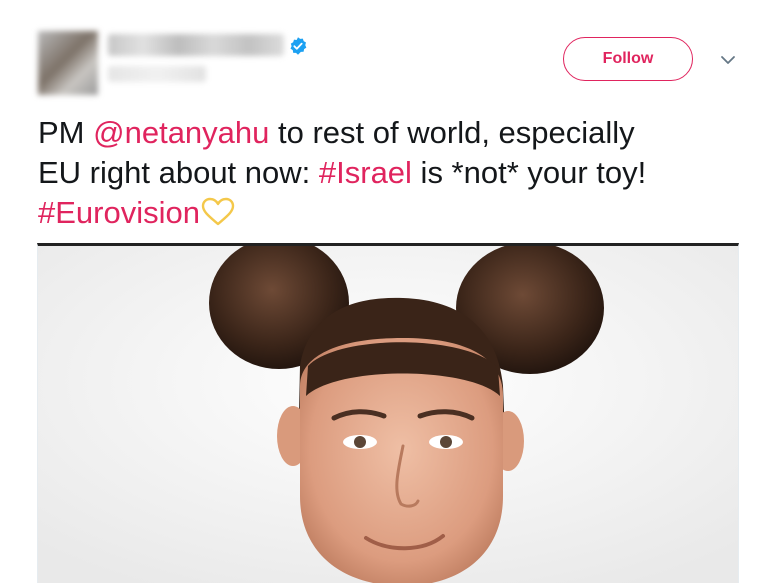 The image size is (777, 583). I want to click on yellow-heart-emoji, so click(218, 211).